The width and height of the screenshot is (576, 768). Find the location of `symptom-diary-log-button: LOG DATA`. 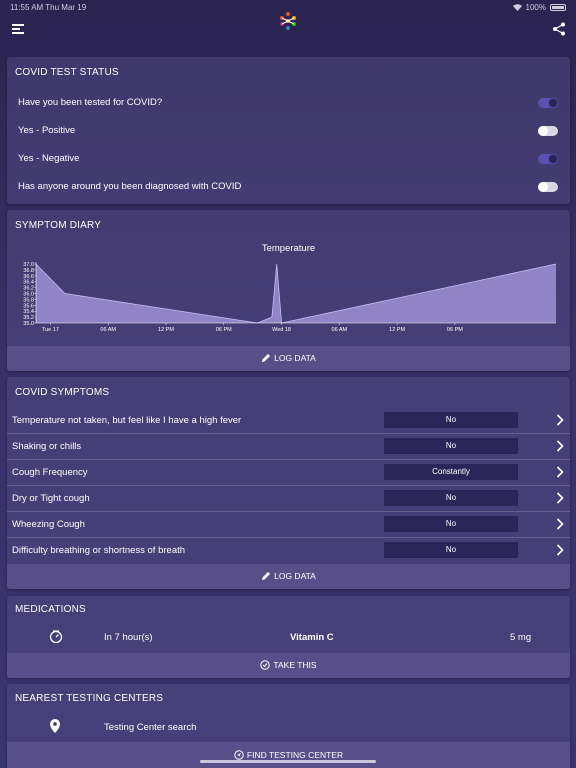

symptom-diary-log-button: LOG DATA is located at coordinates (288, 358).